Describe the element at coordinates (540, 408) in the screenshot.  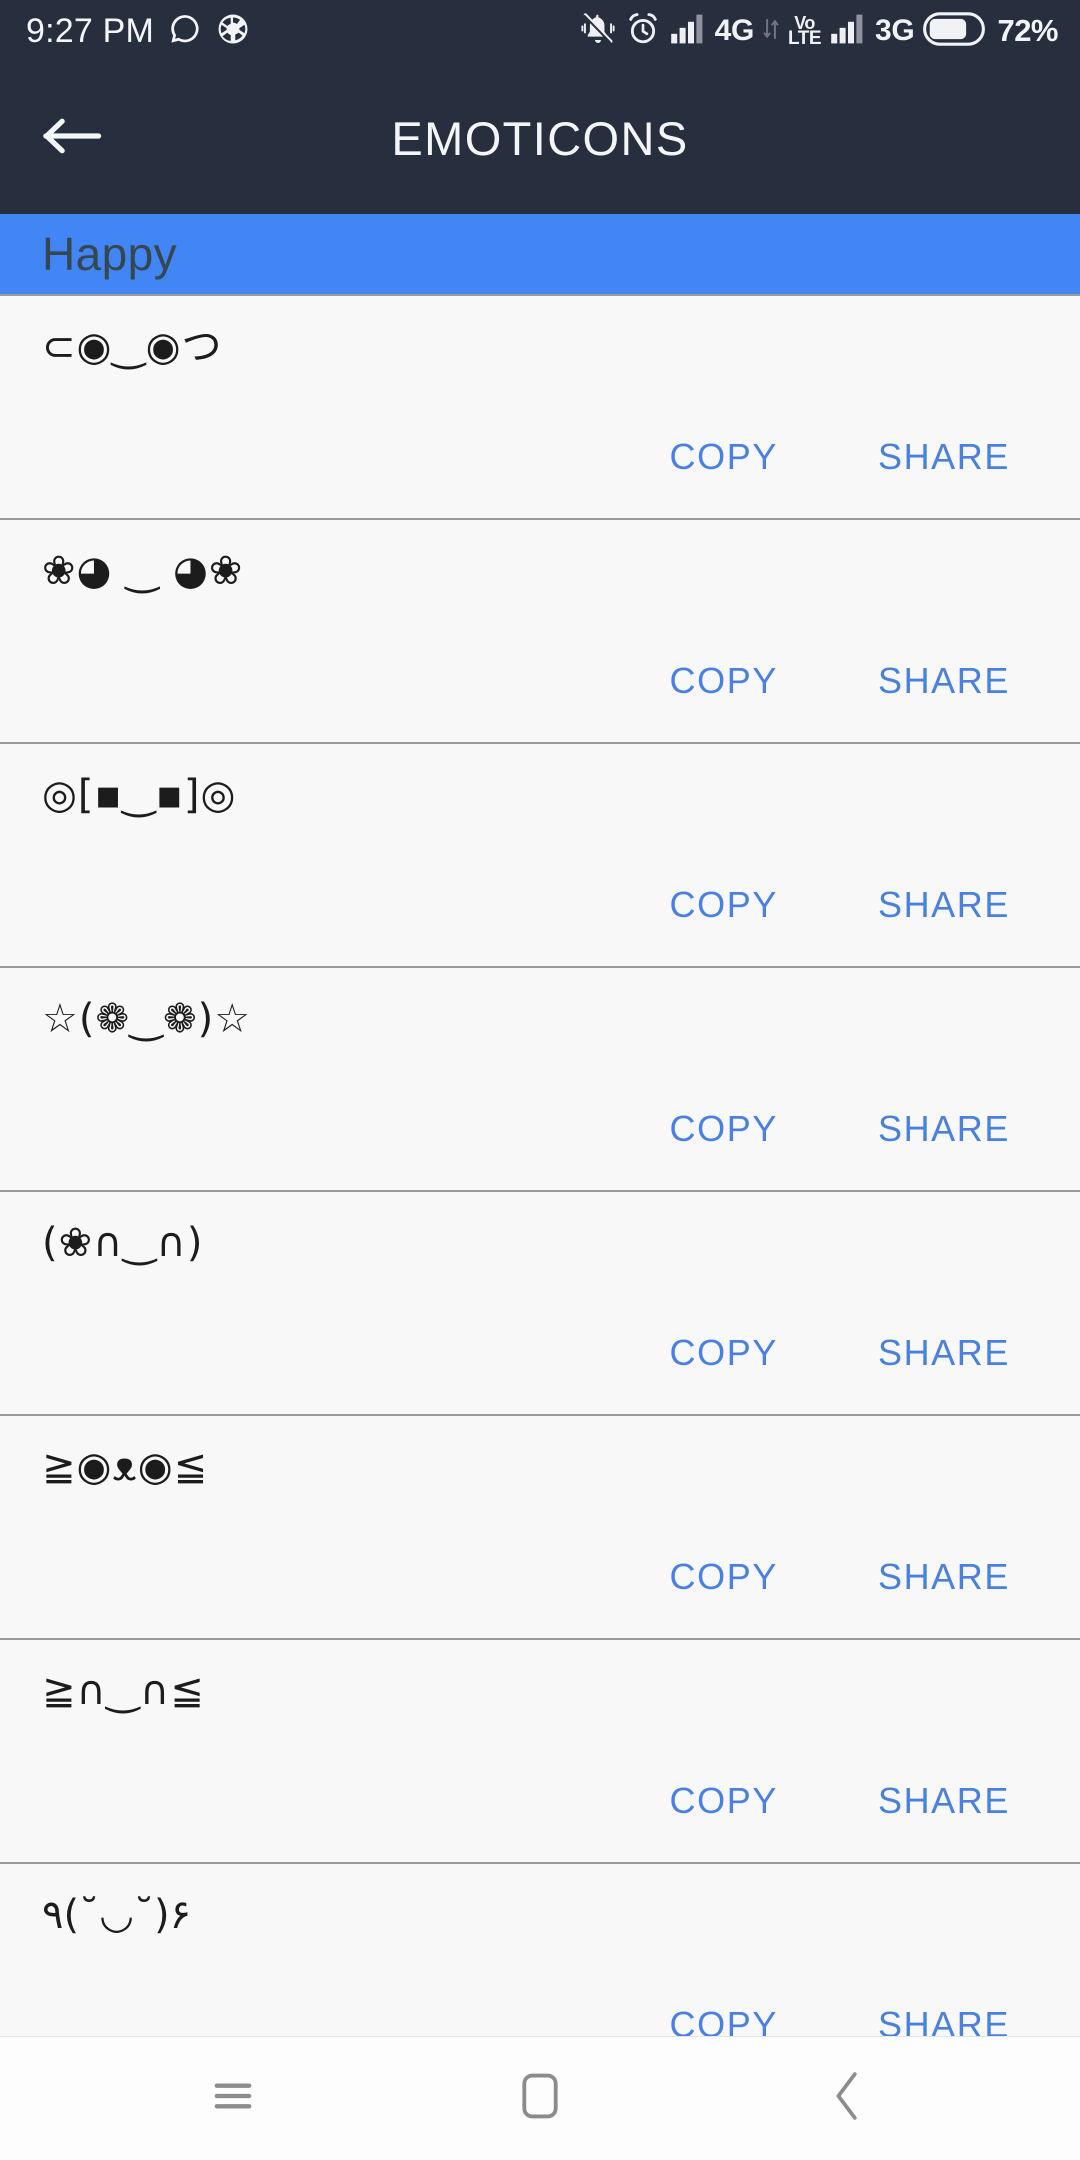
I see `emoticon-row: ⊂◉‿◉つ COPY SHARE` at that location.